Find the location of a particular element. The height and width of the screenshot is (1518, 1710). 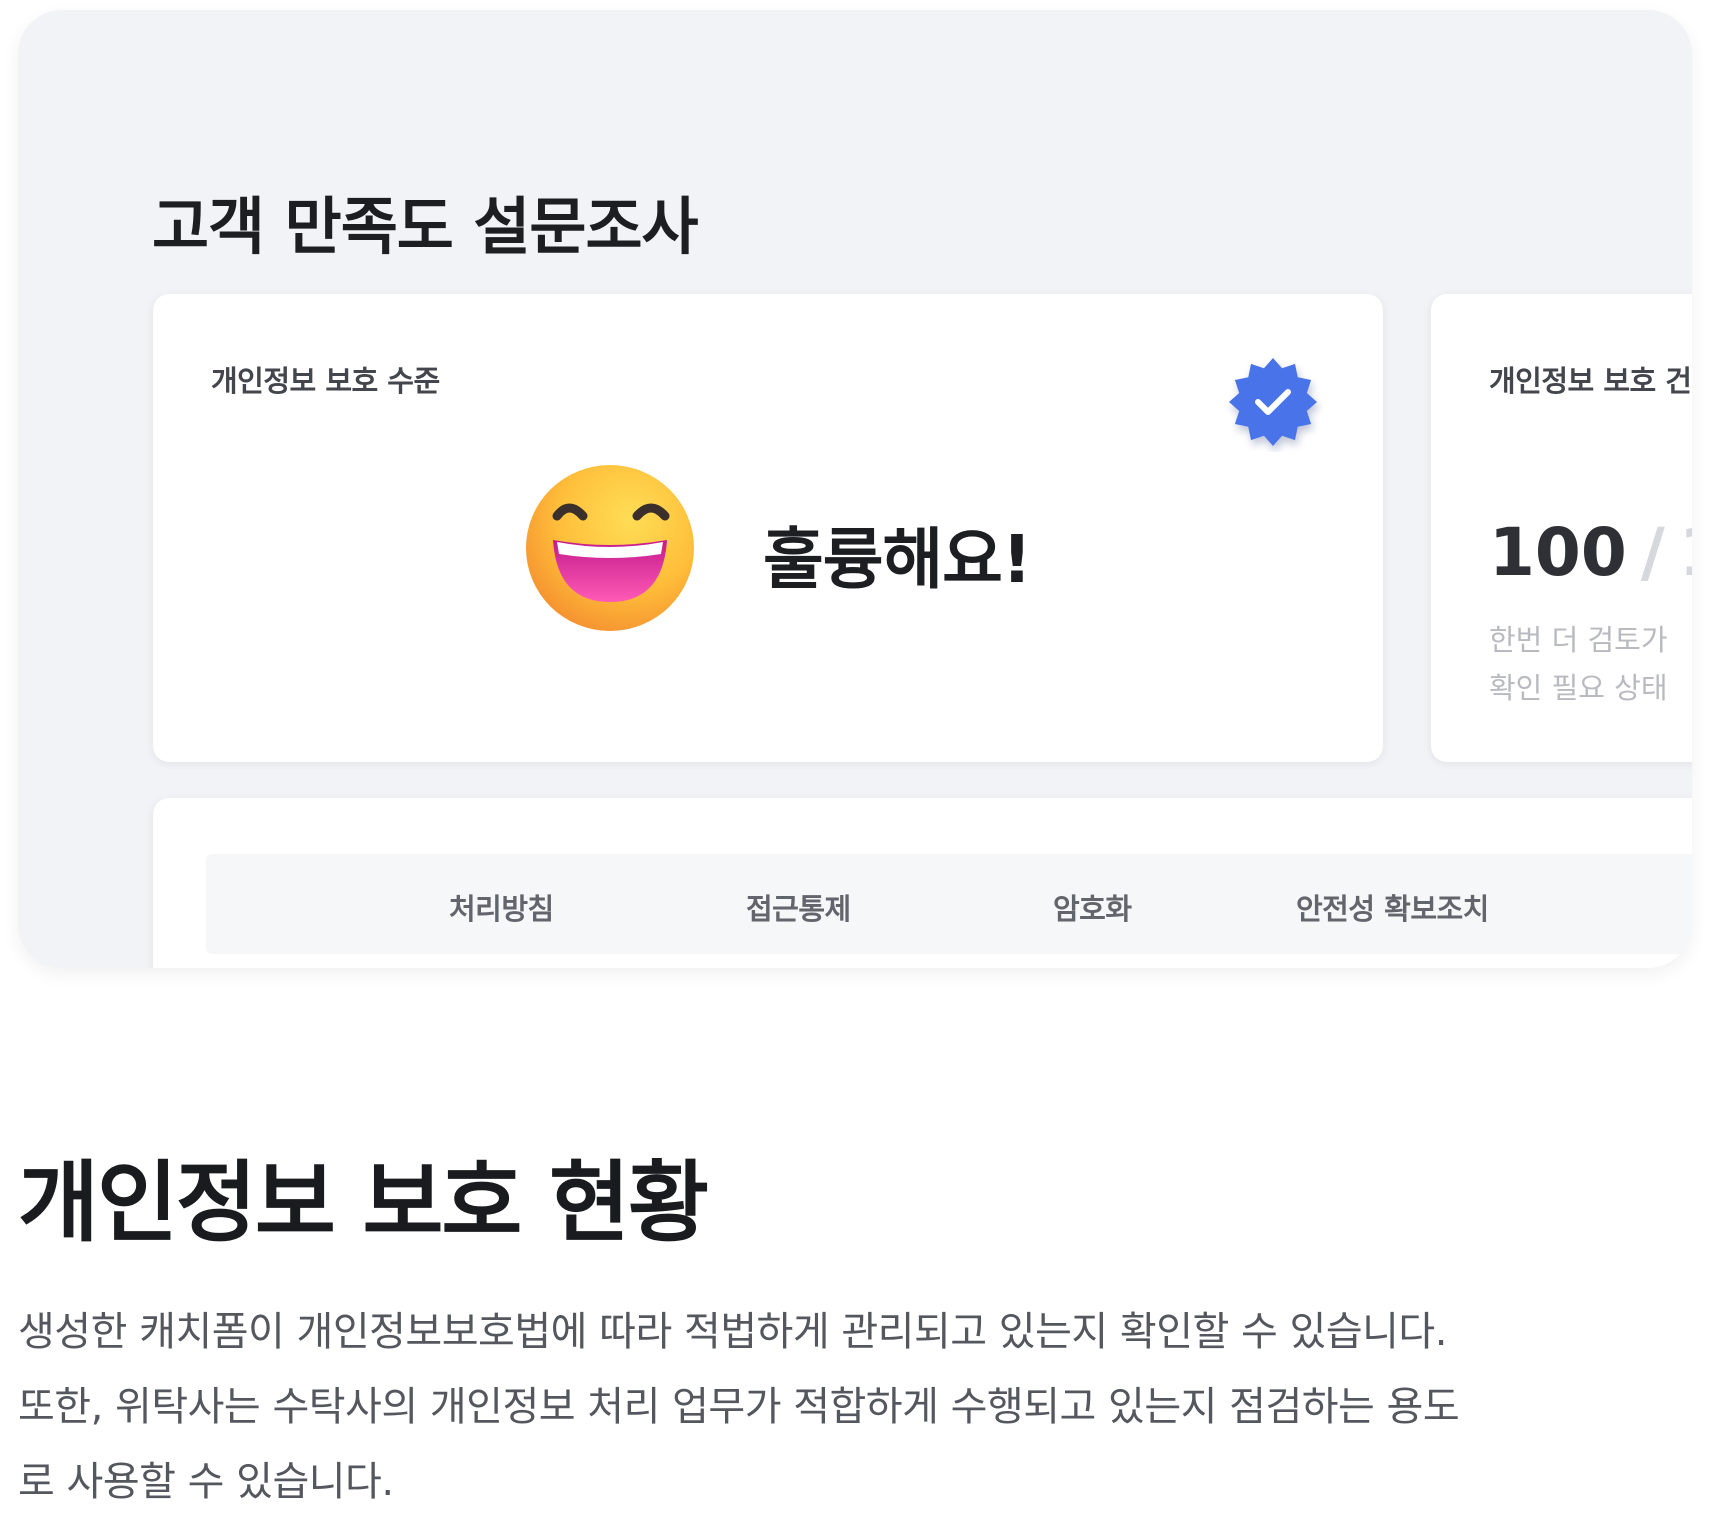

privacy-result-text: 훌륭해요! is located at coordinates (897, 559).